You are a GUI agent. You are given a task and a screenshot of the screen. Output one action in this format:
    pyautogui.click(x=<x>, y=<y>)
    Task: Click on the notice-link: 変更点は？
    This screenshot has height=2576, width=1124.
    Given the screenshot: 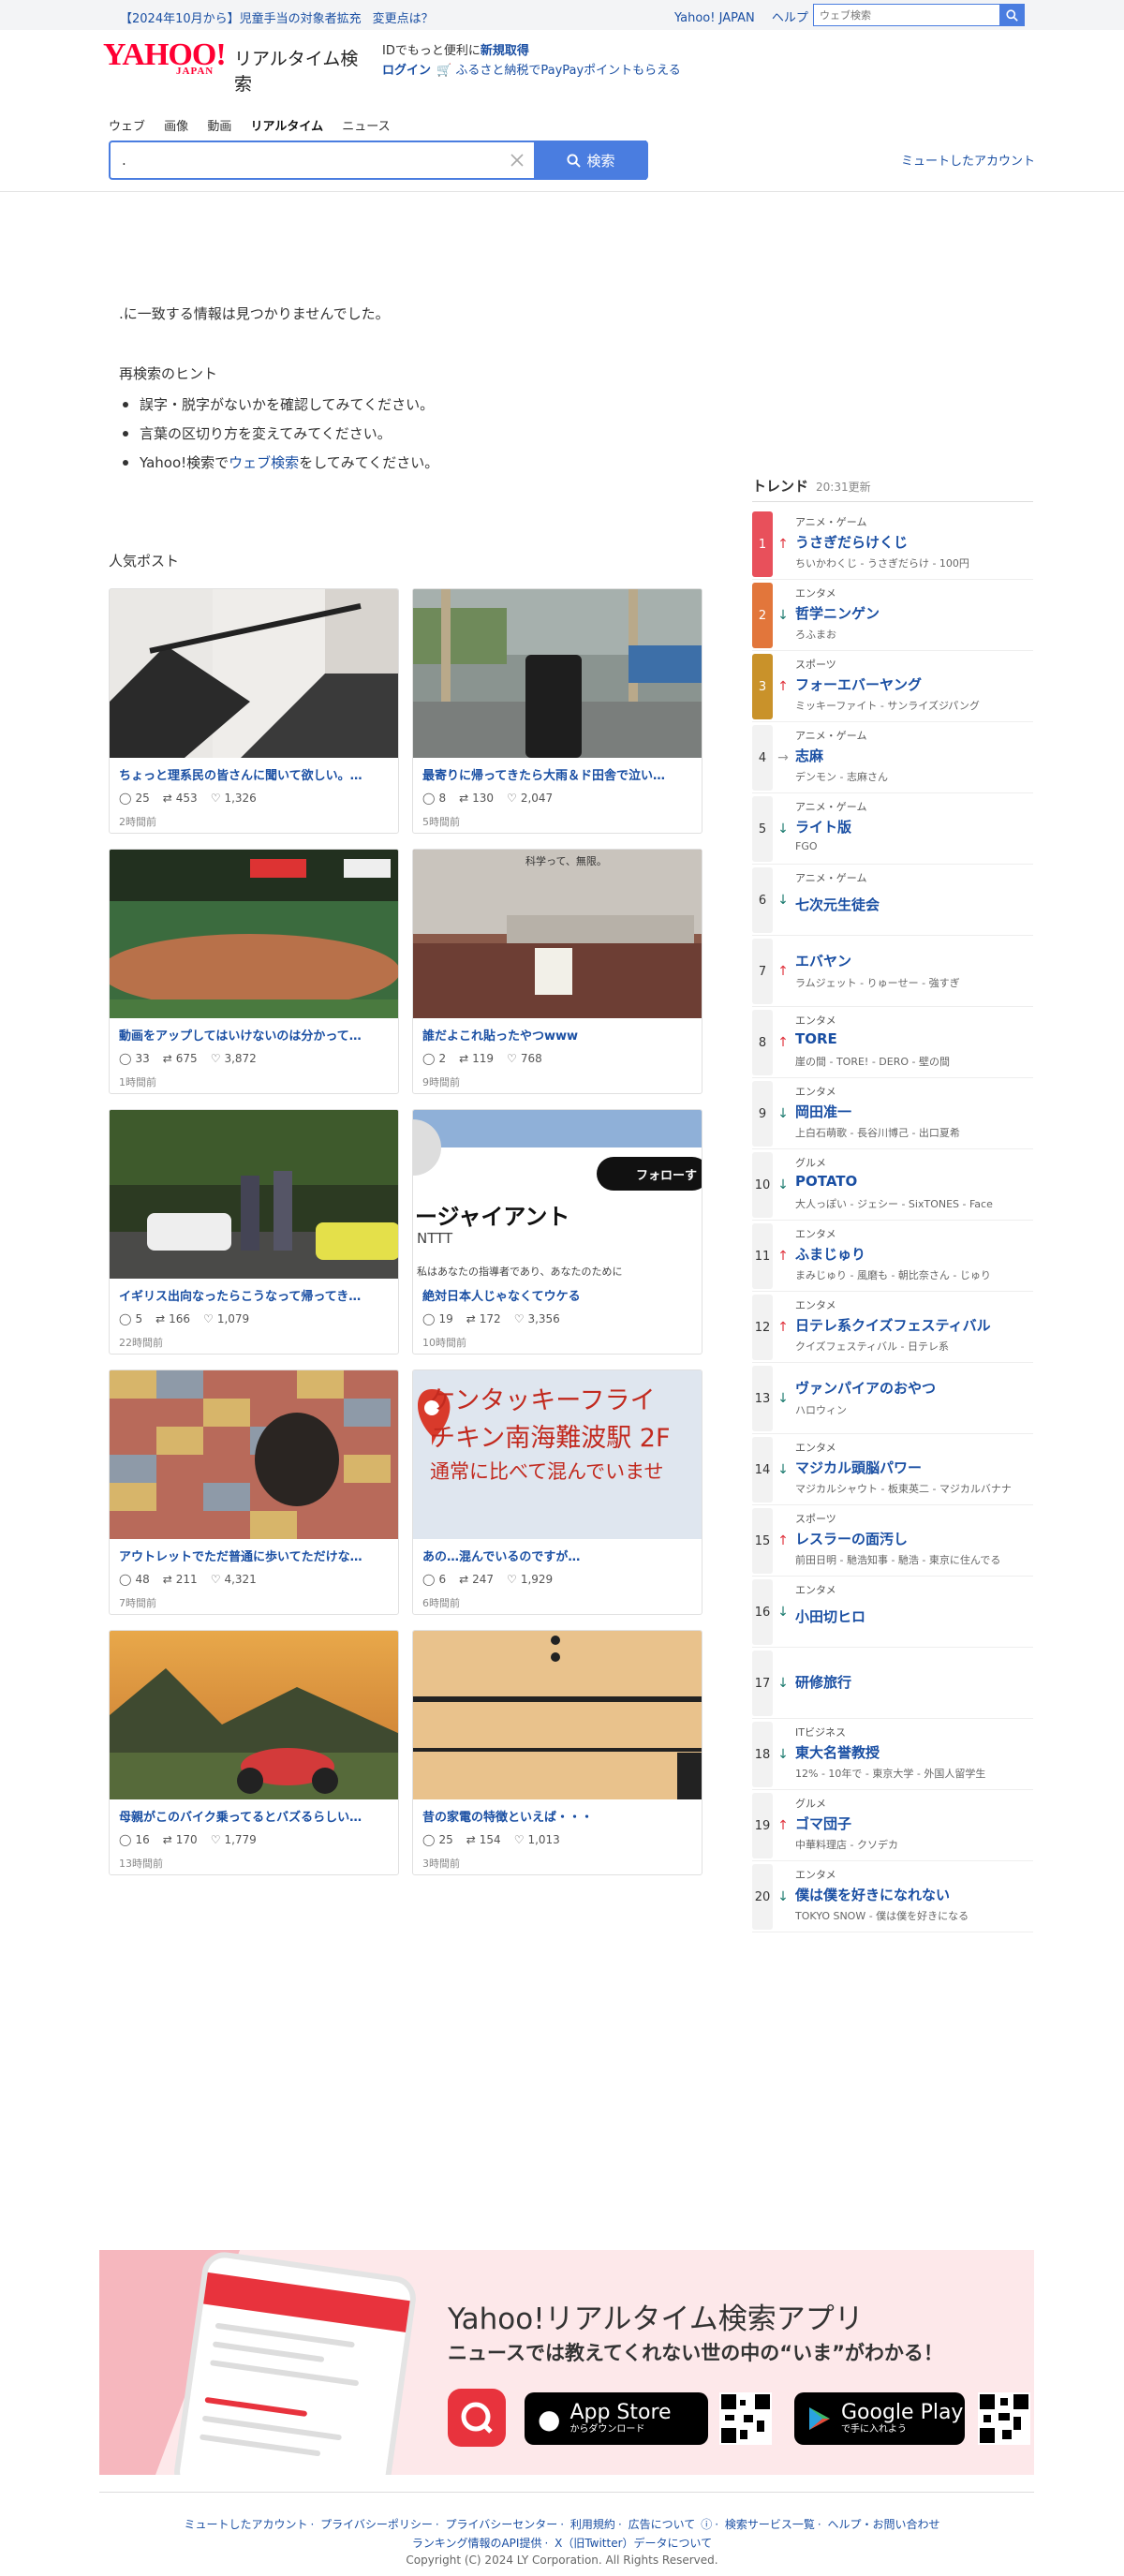 What is the action you would take?
    pyautogui.click(x=403, y=19)
    